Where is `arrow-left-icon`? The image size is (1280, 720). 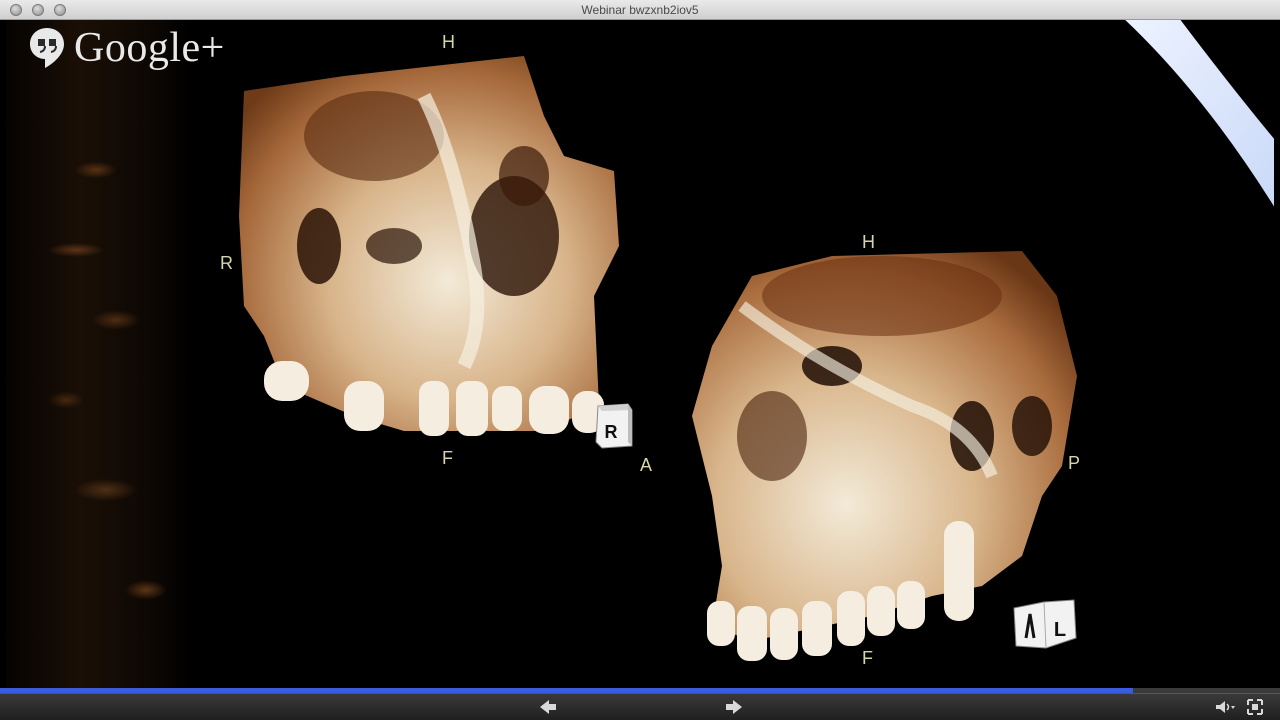
arrow-left-icon is located at coordinates (548, 707).